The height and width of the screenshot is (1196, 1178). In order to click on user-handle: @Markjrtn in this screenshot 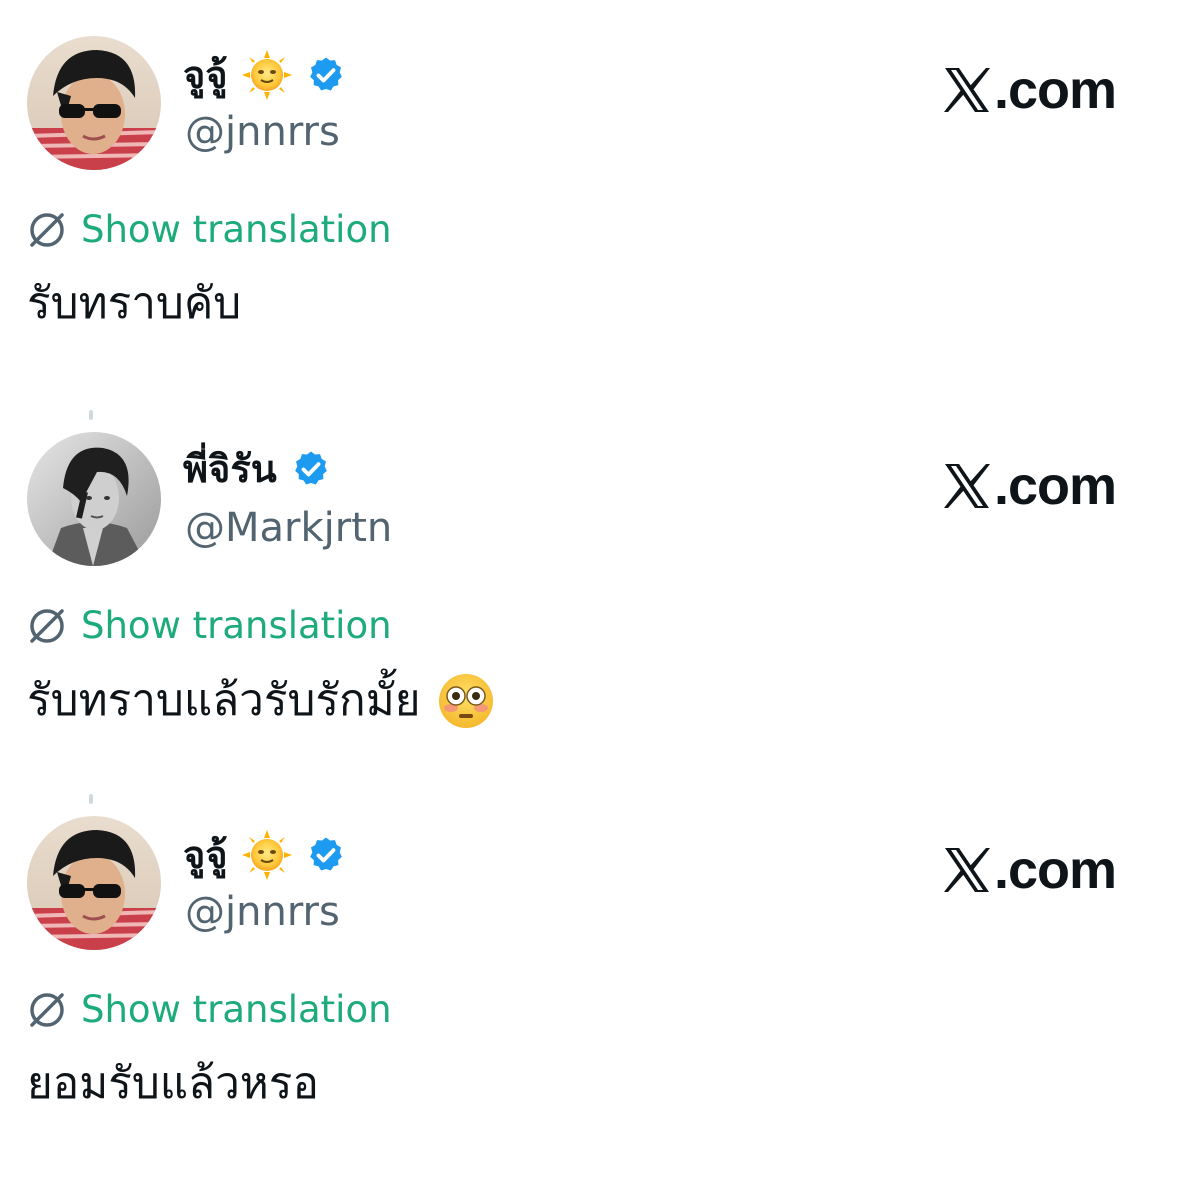, I will do `click(288, 528)`.